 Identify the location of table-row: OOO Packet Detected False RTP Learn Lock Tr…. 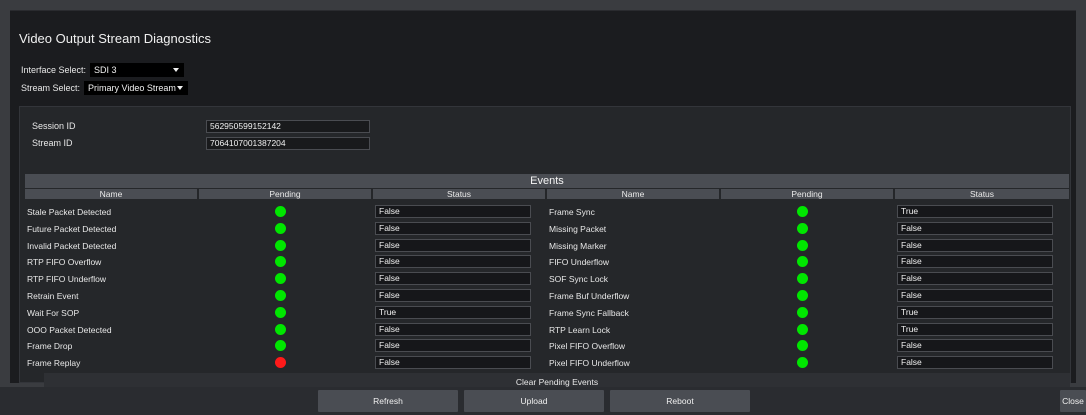
(547, 330).